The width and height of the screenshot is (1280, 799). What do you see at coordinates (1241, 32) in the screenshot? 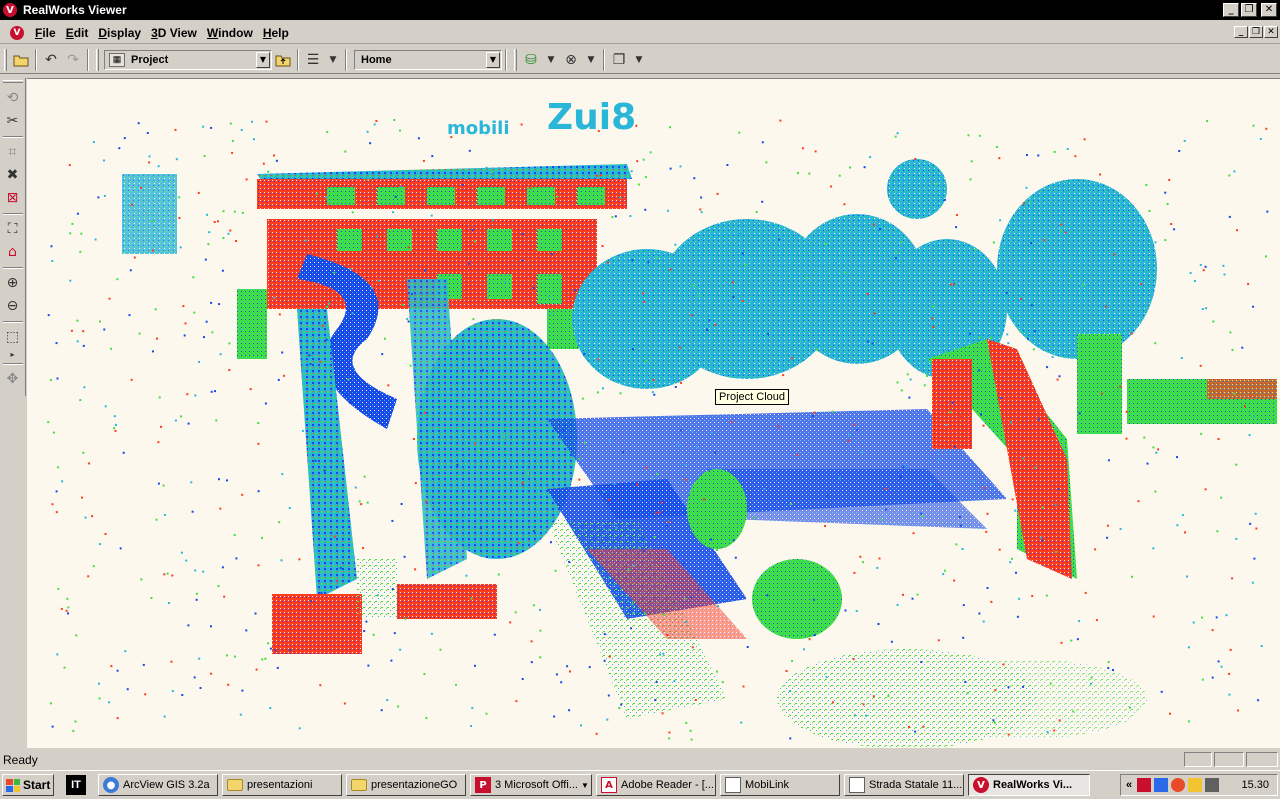
I see `doc-minimize-button: _` at bounding box center [1241, 32].